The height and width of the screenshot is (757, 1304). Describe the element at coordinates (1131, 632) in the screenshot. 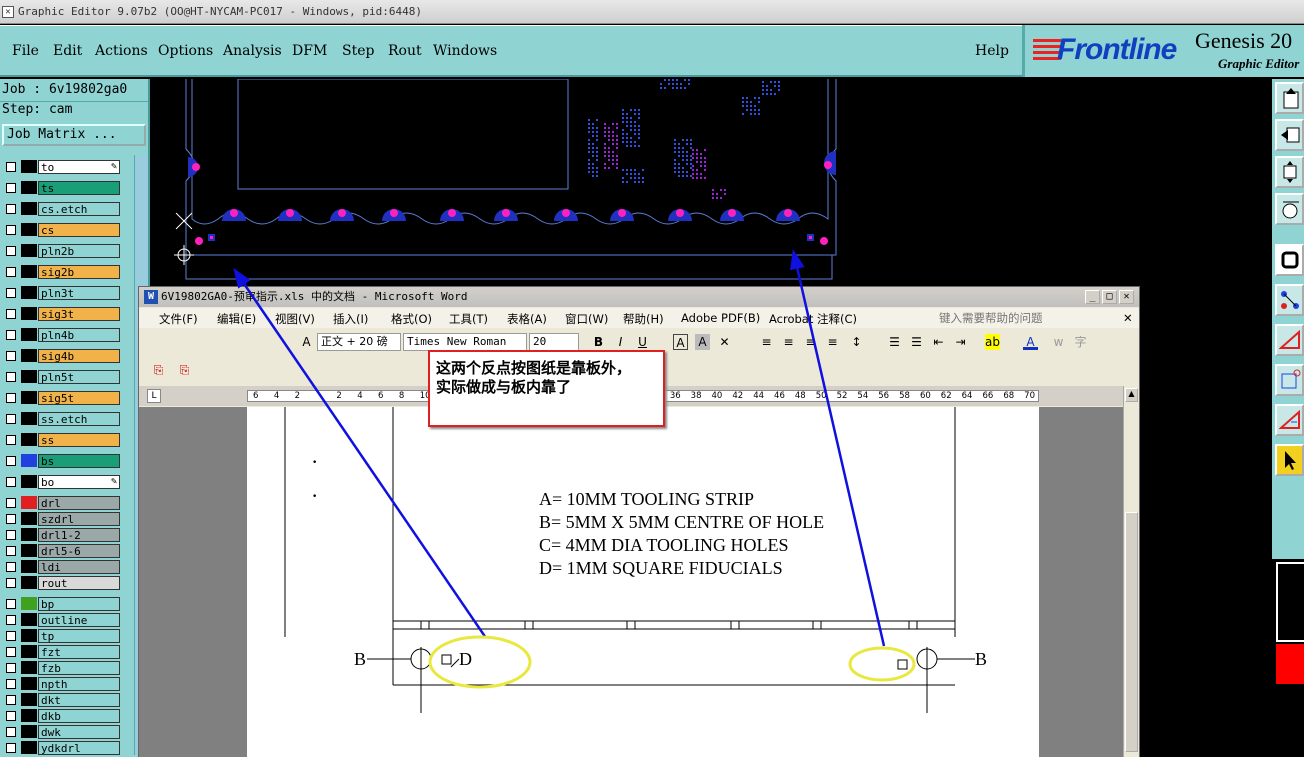

I see `scroll-thumb` at that location.